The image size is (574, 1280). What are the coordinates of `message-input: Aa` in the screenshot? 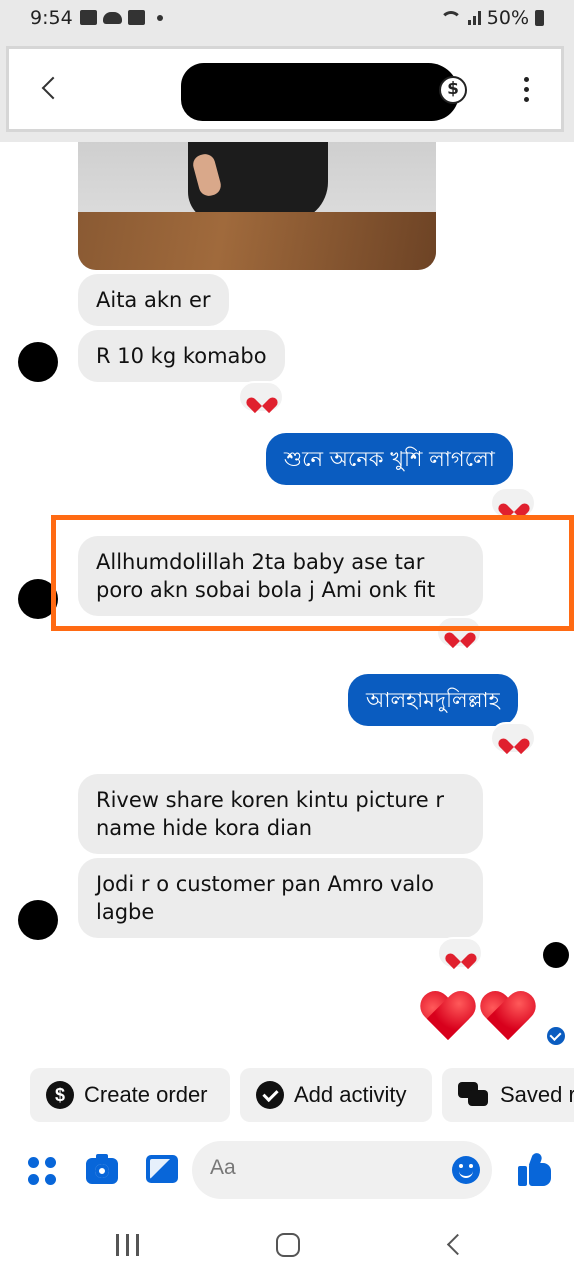 It's located at (342, 1170).